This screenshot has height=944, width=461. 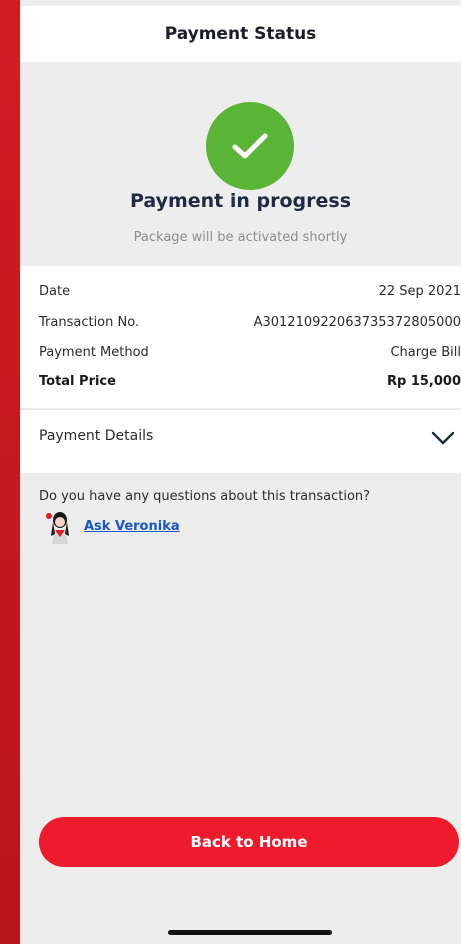 I want to click on header-bar: Payment Status, so click(x=240, y=34).